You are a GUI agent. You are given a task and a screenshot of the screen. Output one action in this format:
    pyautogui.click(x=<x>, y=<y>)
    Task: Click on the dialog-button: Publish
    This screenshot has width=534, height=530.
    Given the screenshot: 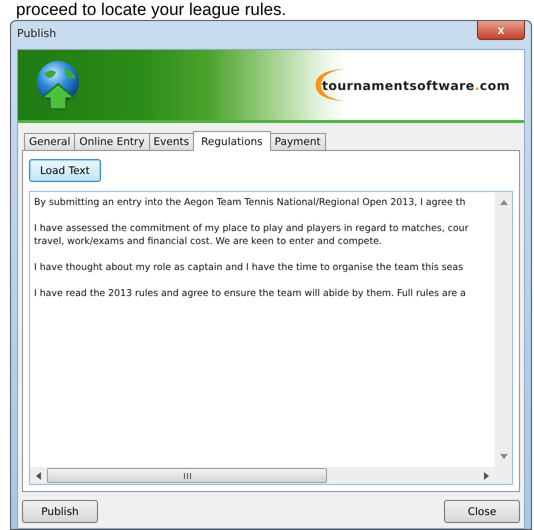 What is the action you would take?
    pyautogui.click(x=60, y=511)
    